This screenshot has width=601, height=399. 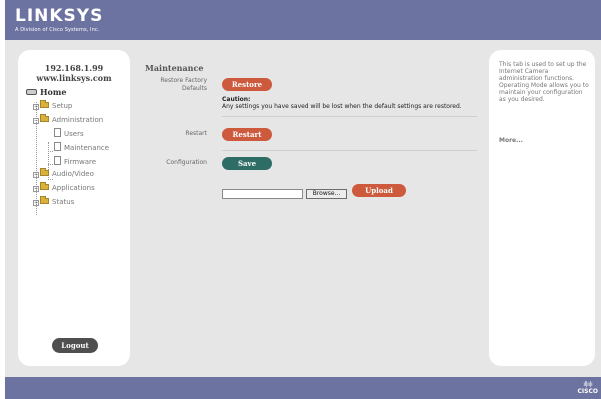 I want to click on device-host: www.linksys.com, so click(x=74, y=78).